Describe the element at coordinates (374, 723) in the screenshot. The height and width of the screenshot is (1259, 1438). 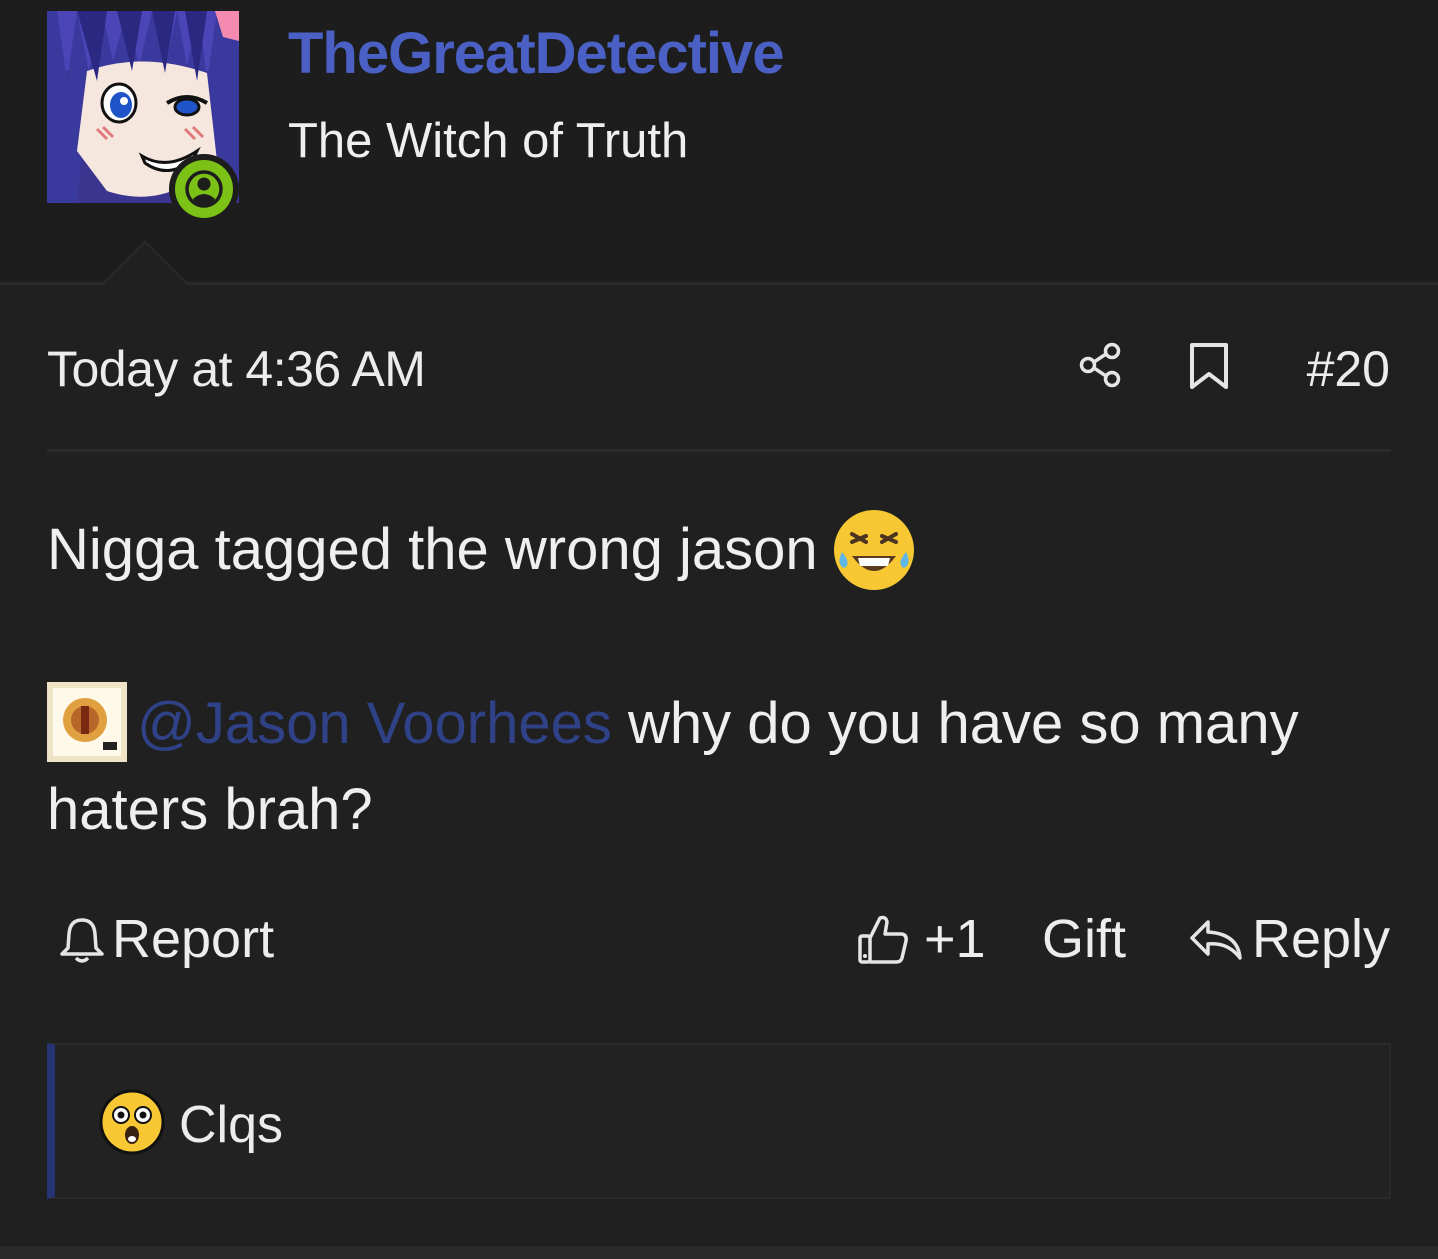
I see `user-mention-link: @Jason Voorhees` at that location.